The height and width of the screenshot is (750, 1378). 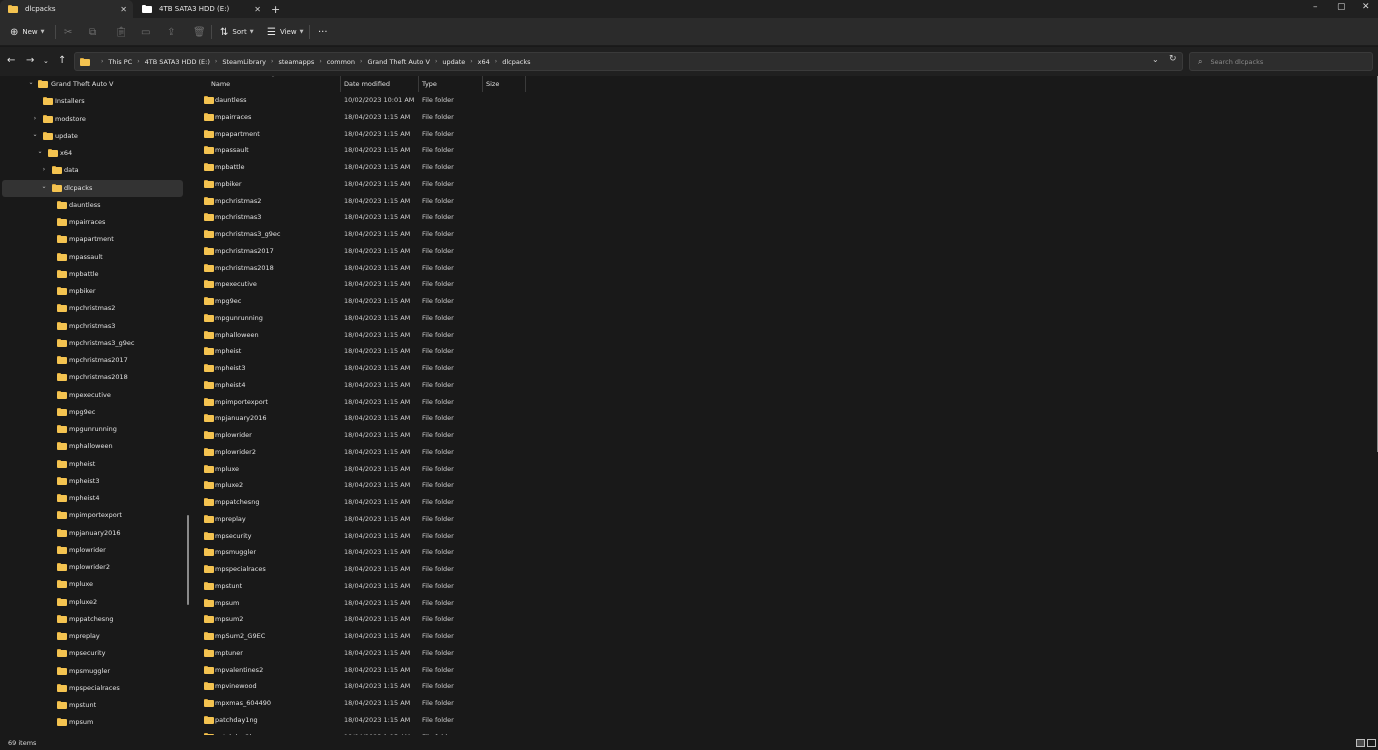 What do you see at coordinates (285, 32) in the screenshot?
I see `view-button: ☰ View ▼` at bounding box center [285, 32].